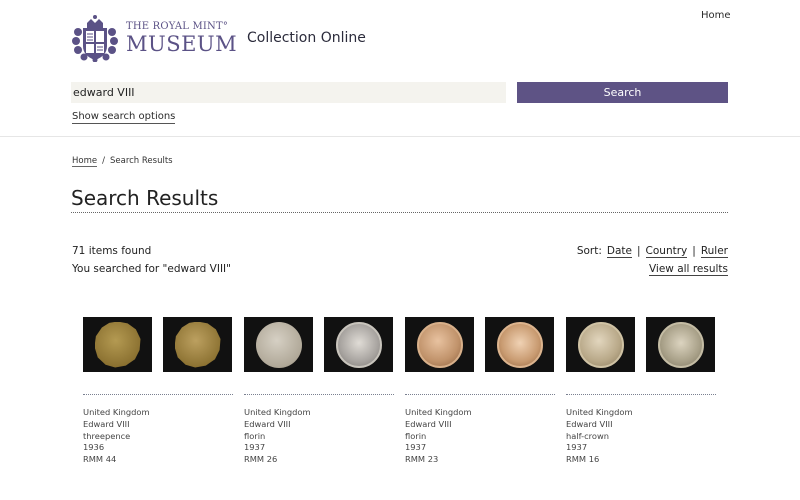  I want to click on sort-controls: Sort: Date | Country | Ruler, so click(652, 251).